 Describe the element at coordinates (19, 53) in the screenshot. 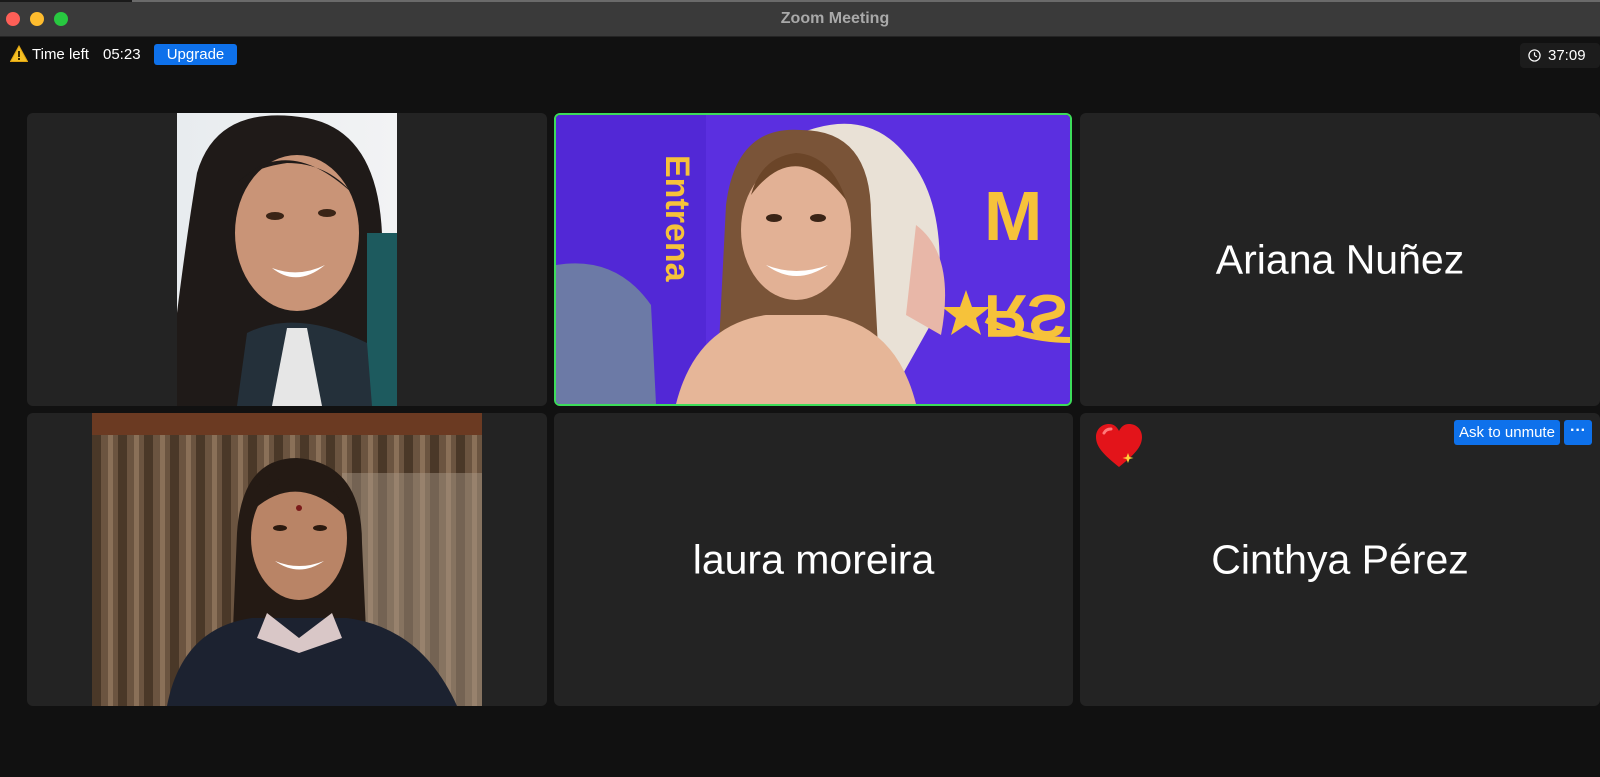

I see `warning-icon` at that location.